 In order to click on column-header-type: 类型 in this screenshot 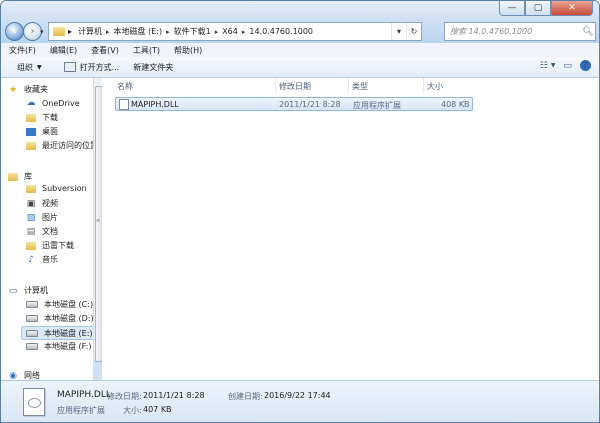, I will do `click(360, 86)`.